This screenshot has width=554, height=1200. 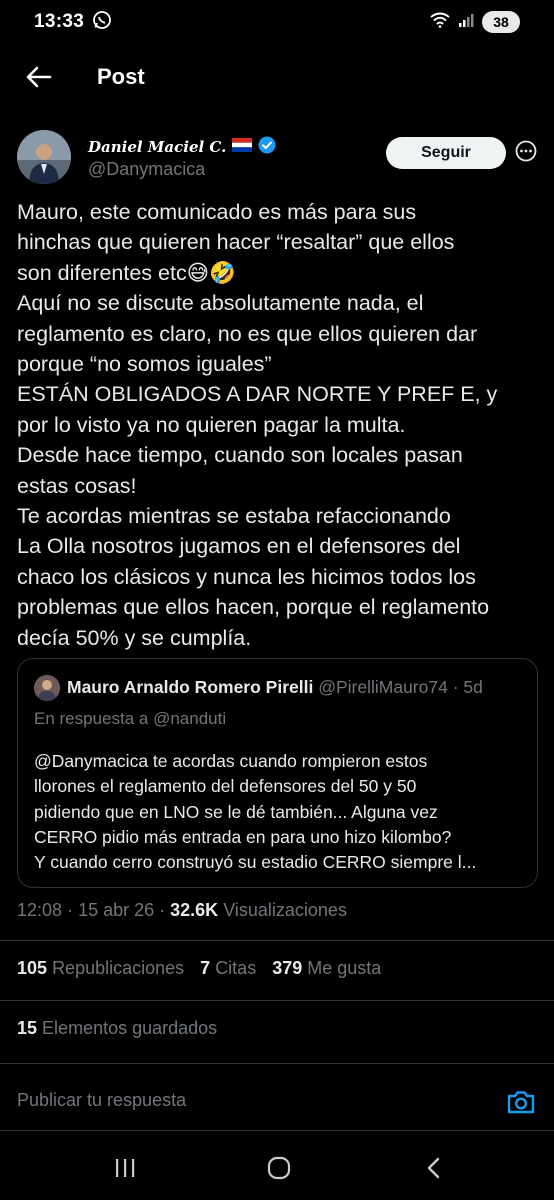 What do you see at coordinates (475, 22) in the screenshot?
I see `status-right: 38` at bounding box center [475, 22].